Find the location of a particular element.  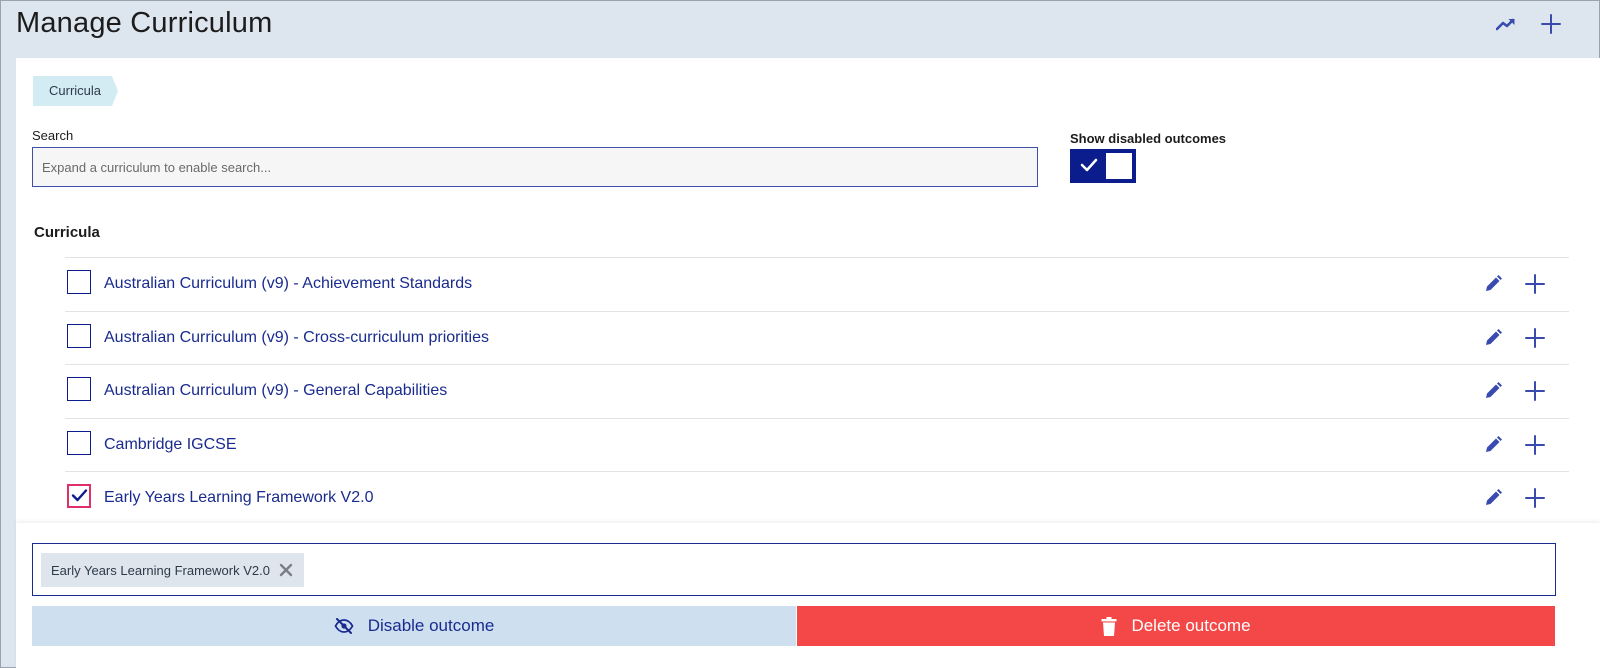

curriculum-name: Cambridge IGCSE is located at coordinates (170, 445).